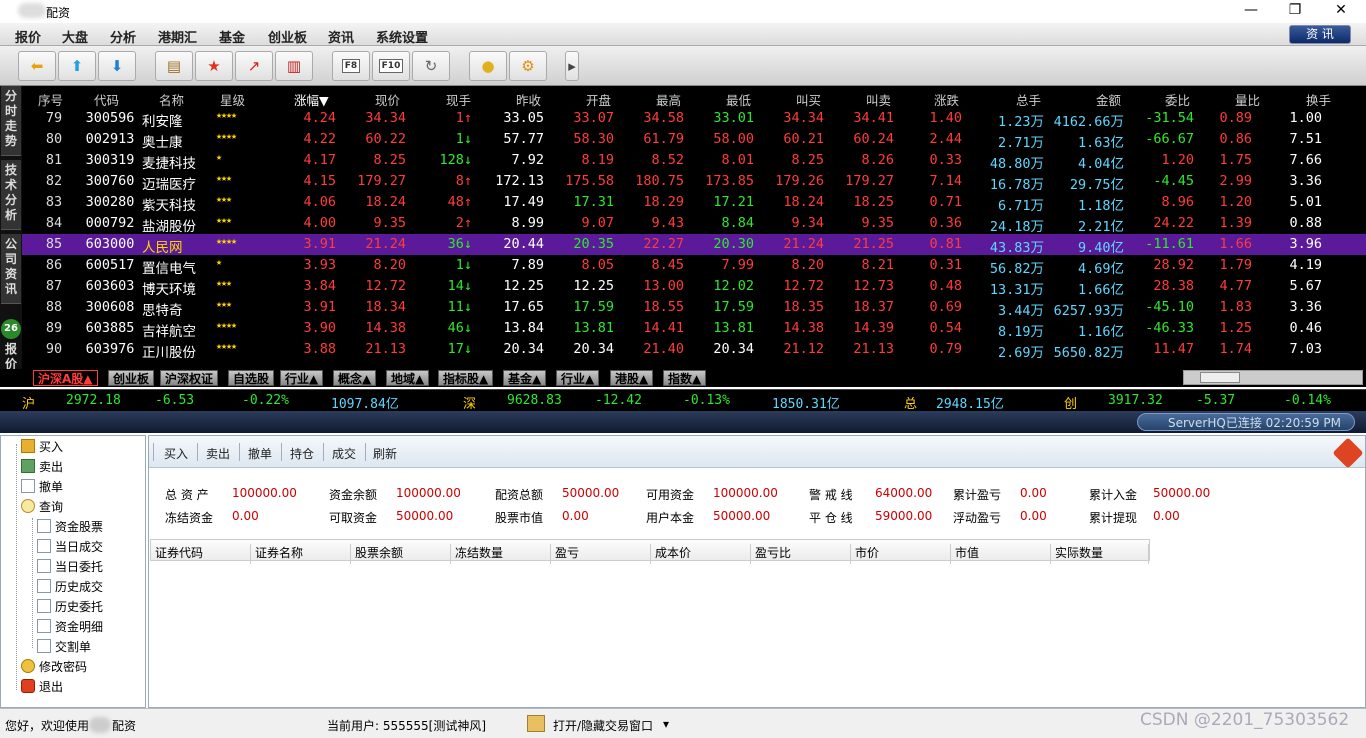 The height and width of the screenshot is (738, 1366). I want to click on side-nav-intraday: 分时走势, so click(11, 121).